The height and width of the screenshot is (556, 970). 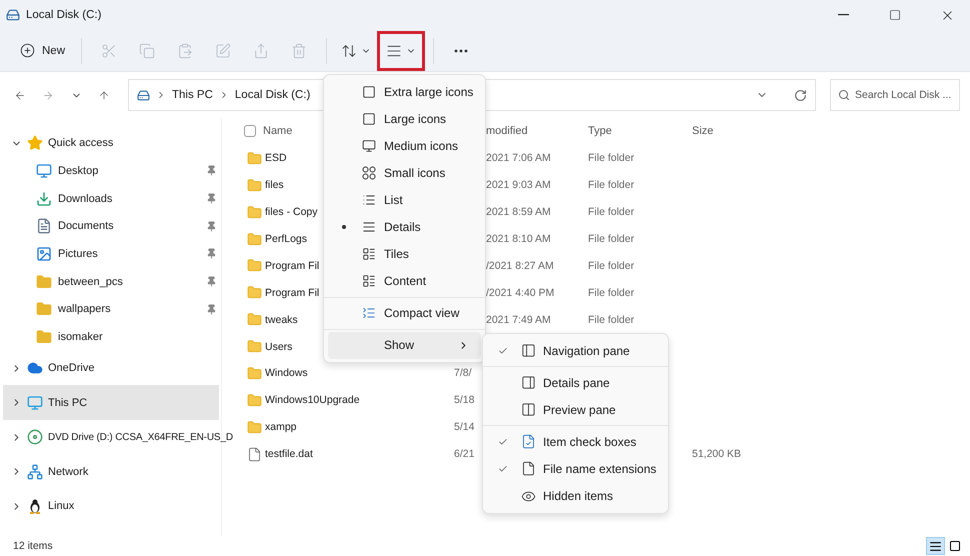 What do you see at coordinates (465, 400) in the screenshot?
I see `date-cell-text: 5/18` at bounding box center [465, 400].